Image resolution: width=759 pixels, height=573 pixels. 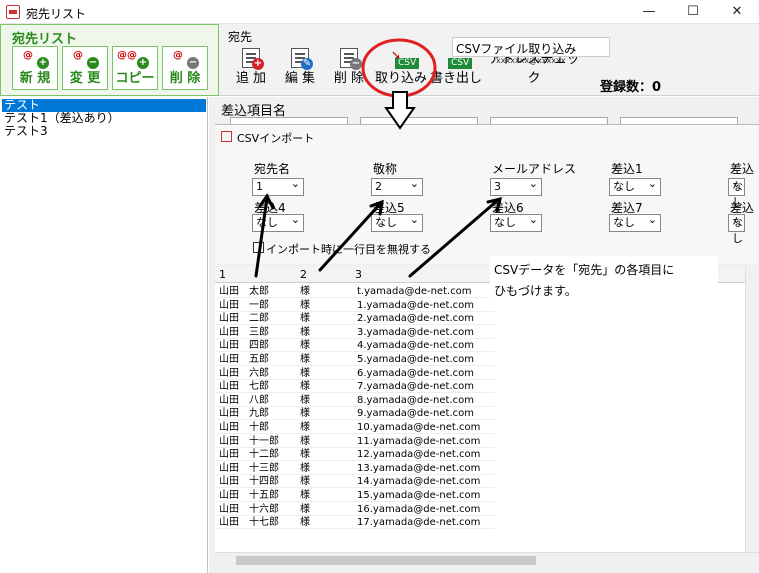 I want to click on table-row: 山田 十二郎 様 12.yamada@de-net.com, so click(x=355, y=455).